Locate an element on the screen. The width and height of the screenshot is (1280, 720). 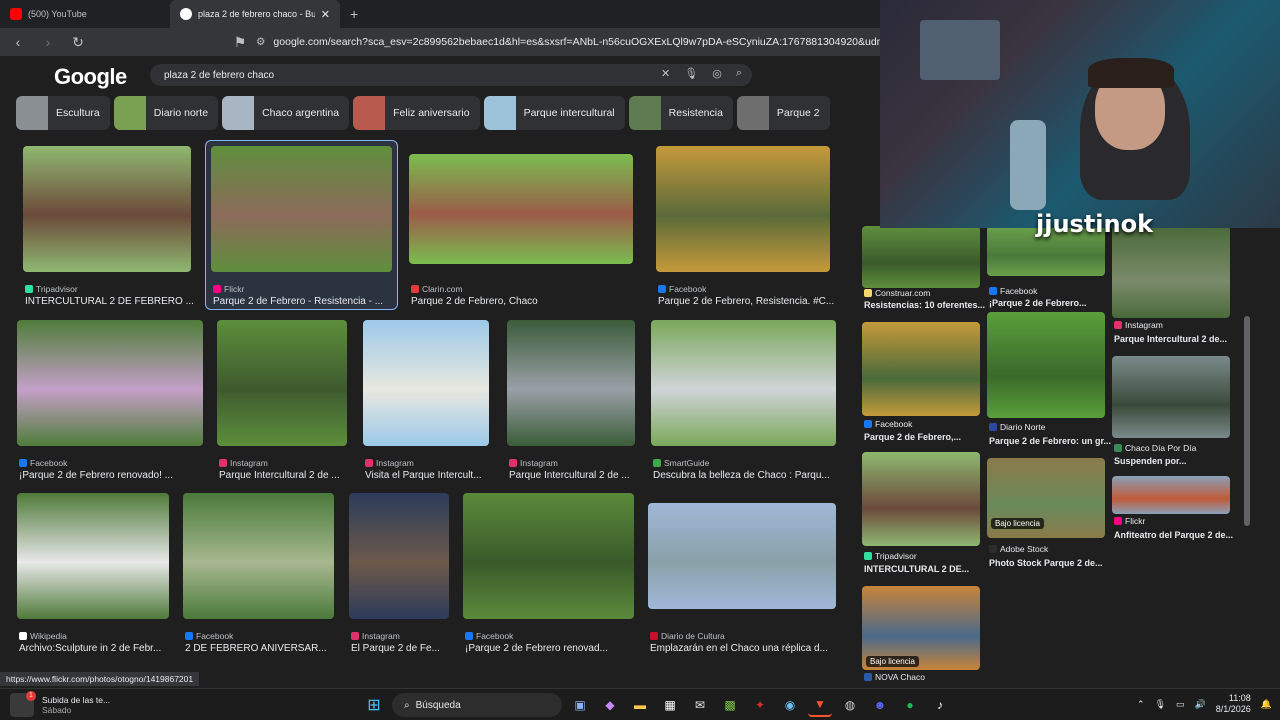
chip-2: Chaco argentina is located at coordinates (286, 113).